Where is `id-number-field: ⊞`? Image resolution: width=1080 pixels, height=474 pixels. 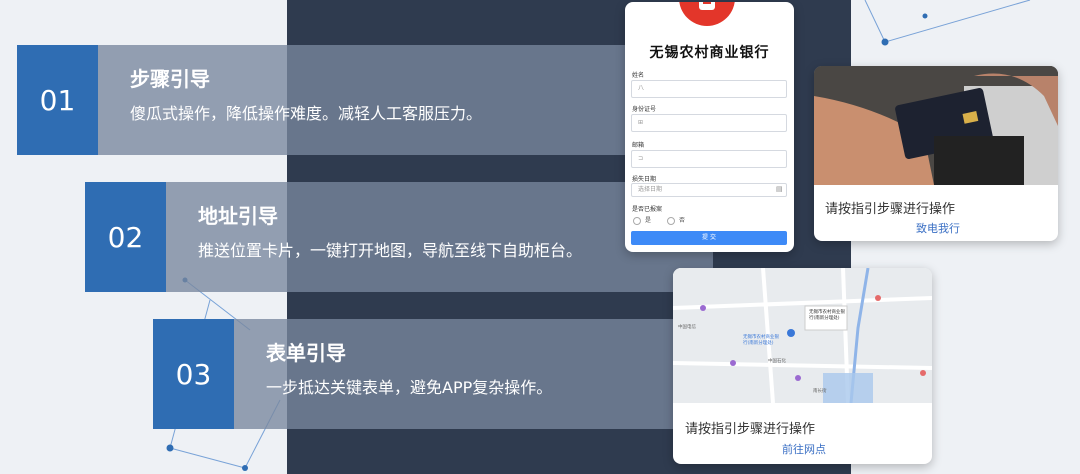
id-number-field: ⊞ is located at coordinates (709, 123).